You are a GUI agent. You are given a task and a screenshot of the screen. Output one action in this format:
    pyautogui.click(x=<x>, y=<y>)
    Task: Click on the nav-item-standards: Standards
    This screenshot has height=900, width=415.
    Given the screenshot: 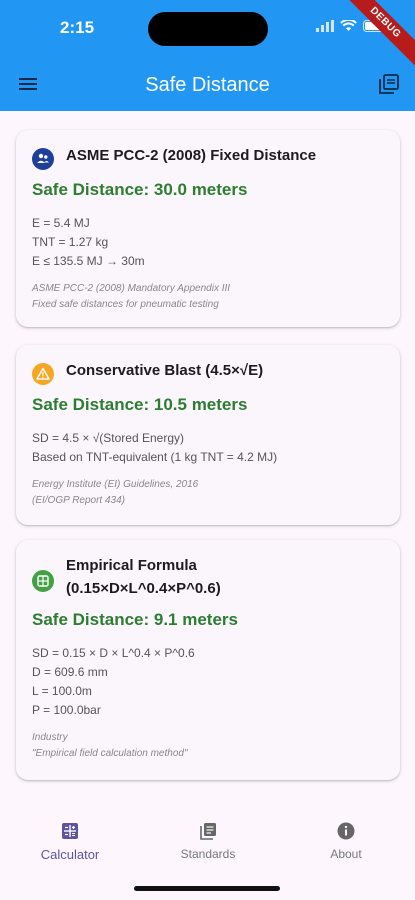 What is the action you would take?
    pyautogui.click(x=208, y=841)
    